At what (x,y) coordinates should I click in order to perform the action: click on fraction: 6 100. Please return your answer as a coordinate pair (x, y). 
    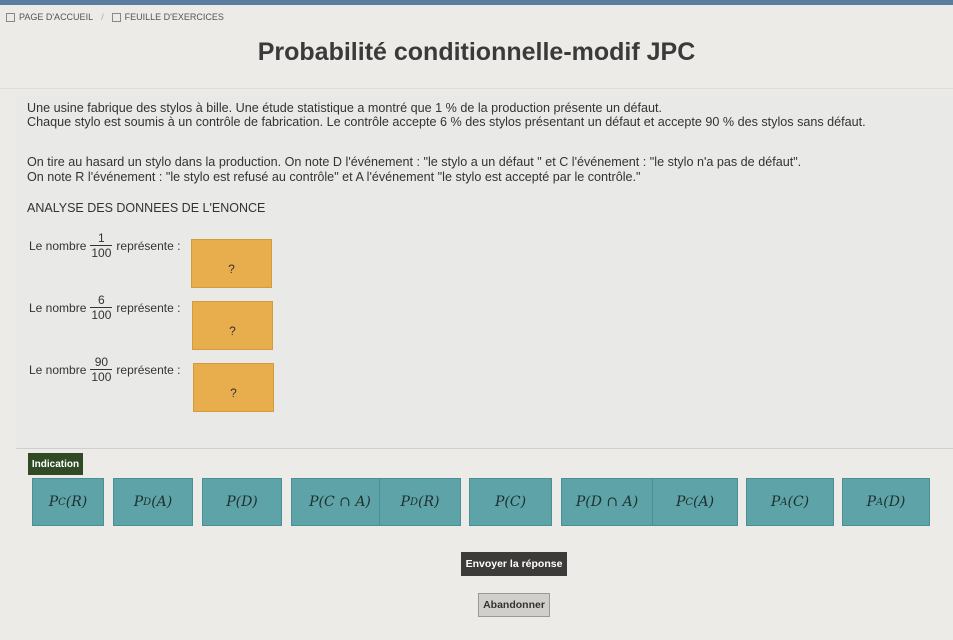
    Looking at the image, I should click on (101, 307).